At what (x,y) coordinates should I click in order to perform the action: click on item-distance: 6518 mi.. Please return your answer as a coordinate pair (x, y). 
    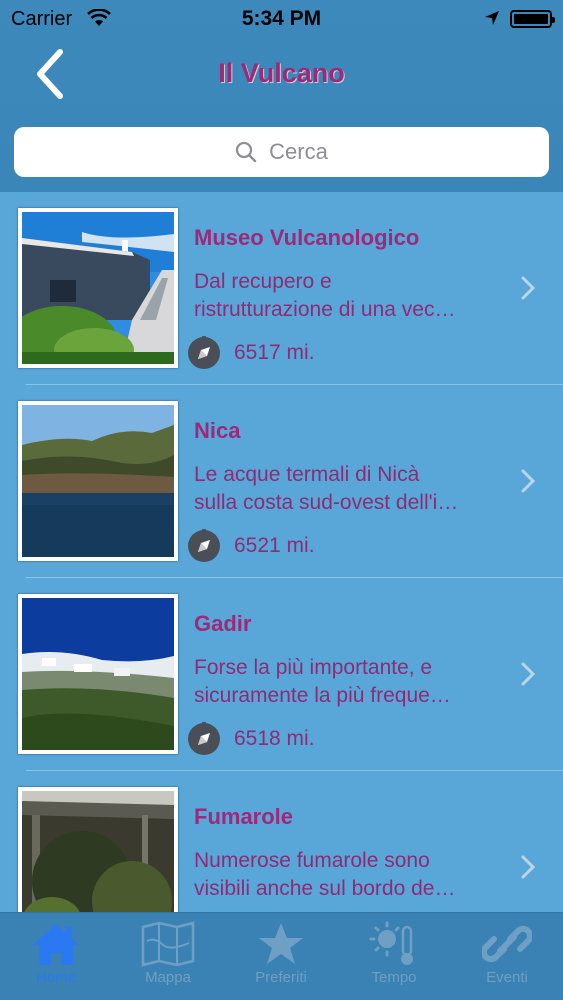
    Looking at the image, I should click on (274, 738).